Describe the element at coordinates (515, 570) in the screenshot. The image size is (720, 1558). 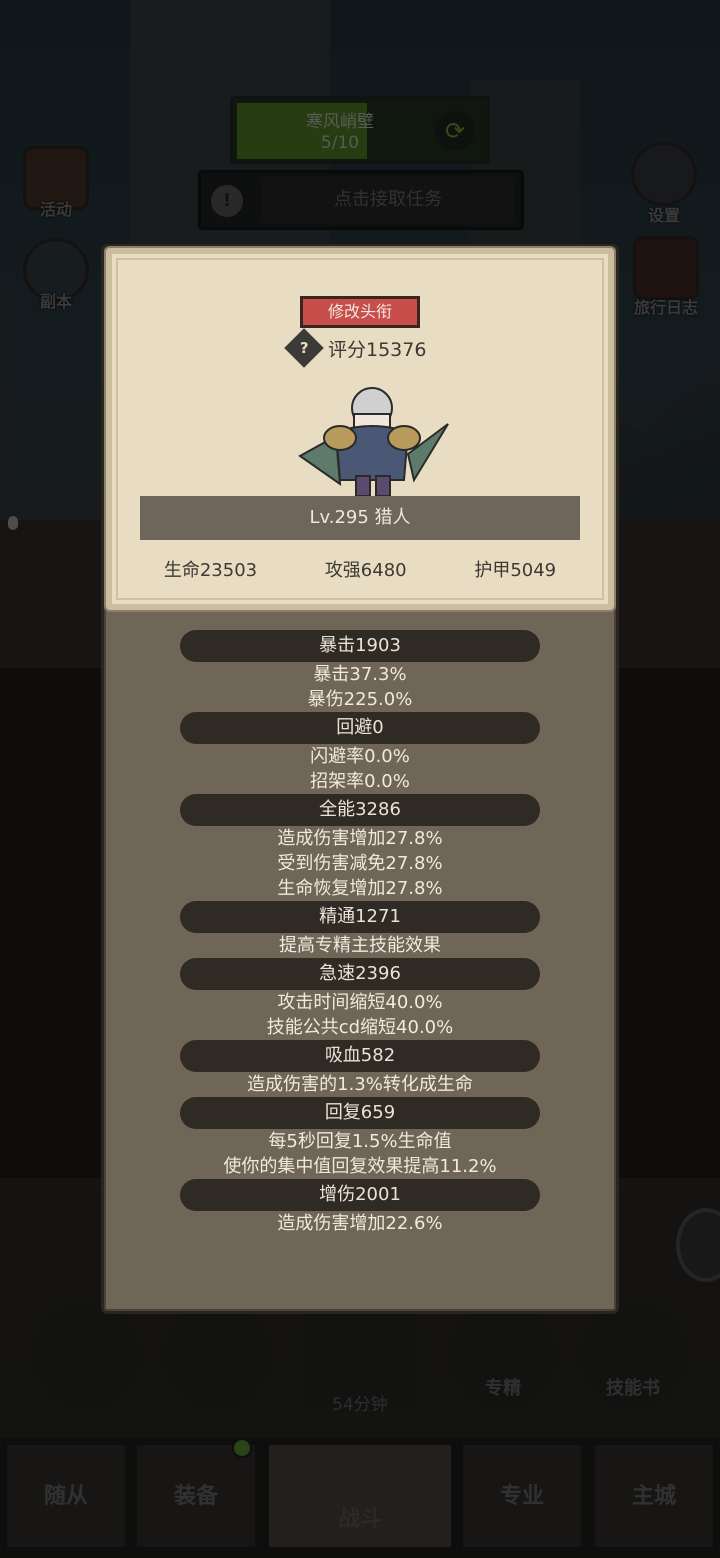
I see `stat-armor: 护甲5049` at that location.